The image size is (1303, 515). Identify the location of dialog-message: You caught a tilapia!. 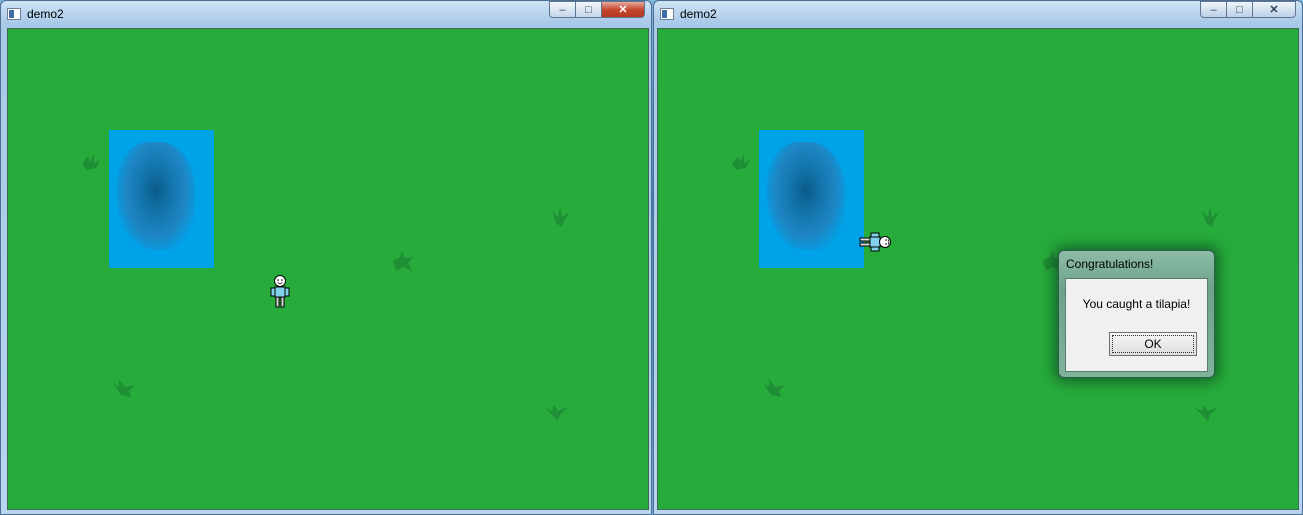
(1136, 304).